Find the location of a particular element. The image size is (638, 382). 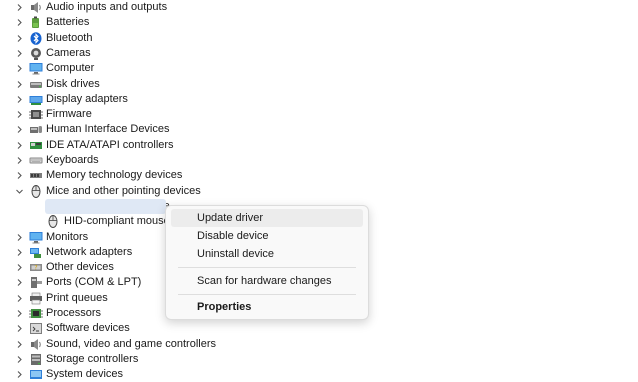

tree-category-item: Display adapters is located at coordinates (71, 99).